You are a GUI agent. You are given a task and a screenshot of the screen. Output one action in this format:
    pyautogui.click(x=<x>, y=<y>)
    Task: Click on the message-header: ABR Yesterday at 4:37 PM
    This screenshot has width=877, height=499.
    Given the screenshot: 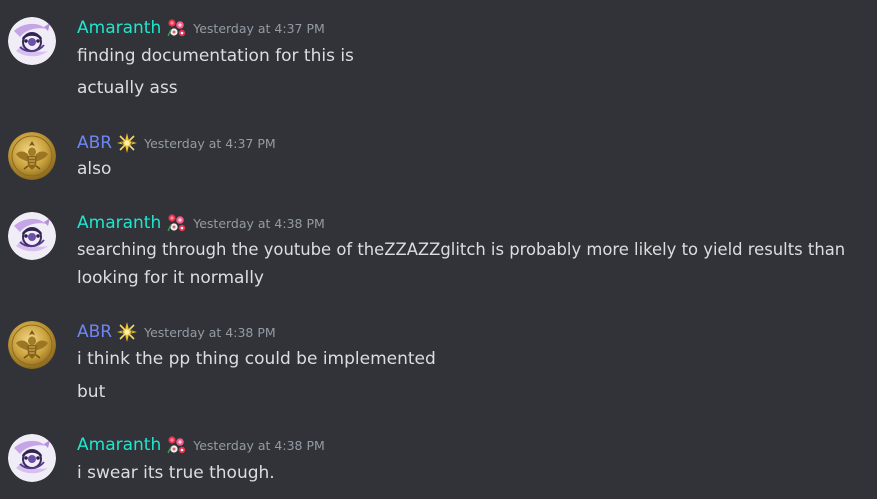 What is the action you would take?
    pyautogui.click(x=176, y=143)
    